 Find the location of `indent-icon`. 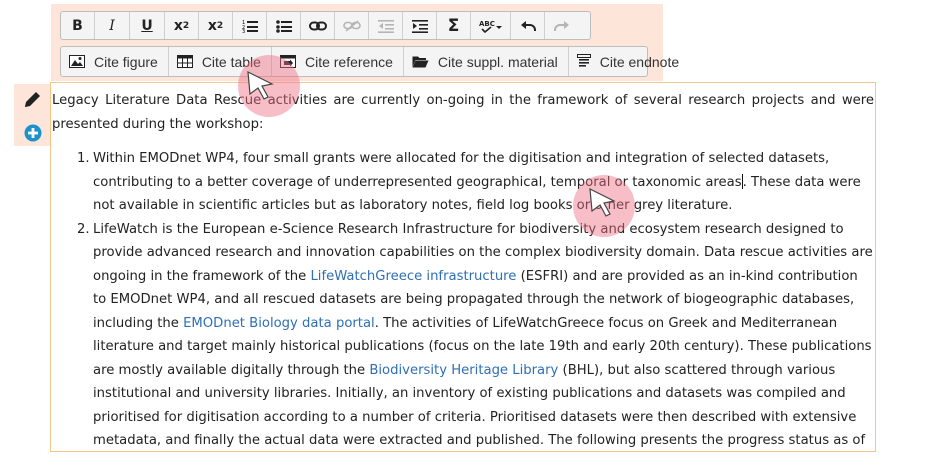

indent-icon is located at coordinates (419, 26).